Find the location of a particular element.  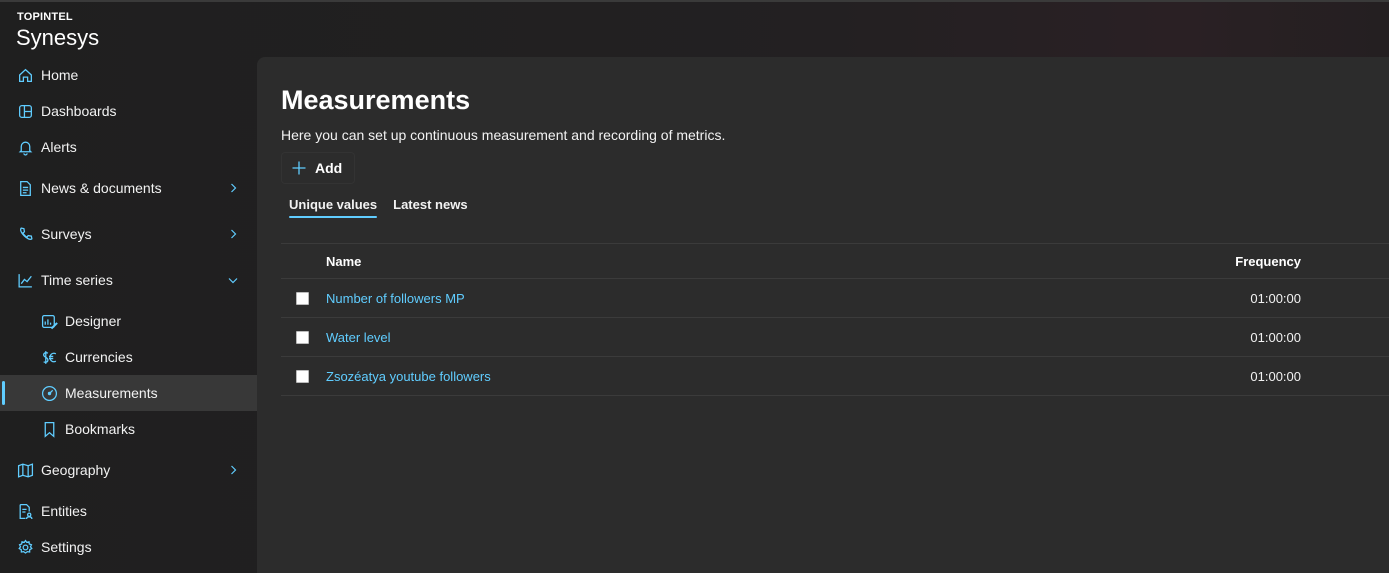

sidebar-item-time-series: Time series is located at coordinates (128, 280).